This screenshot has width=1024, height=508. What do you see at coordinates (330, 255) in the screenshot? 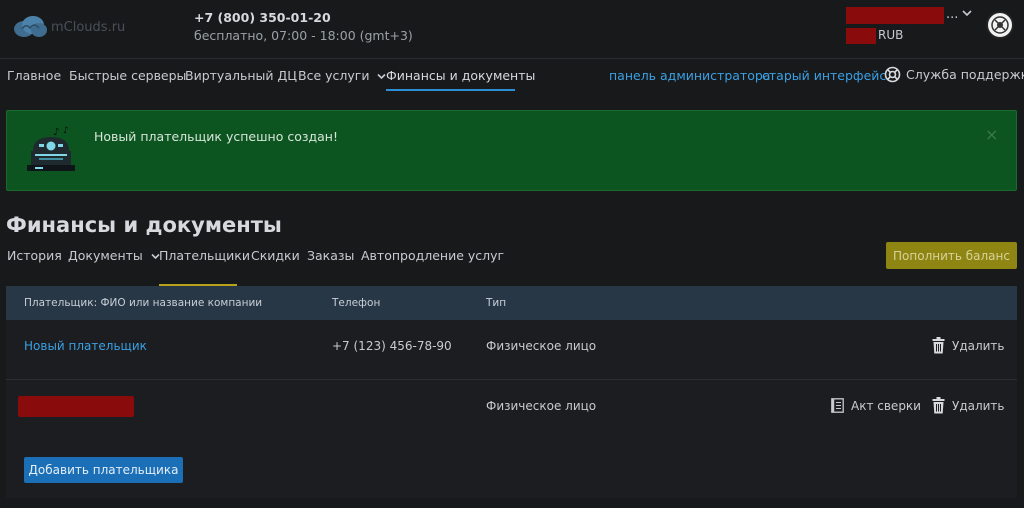
I see `tab-orders: Заказы` at bounding box center [330, 255].